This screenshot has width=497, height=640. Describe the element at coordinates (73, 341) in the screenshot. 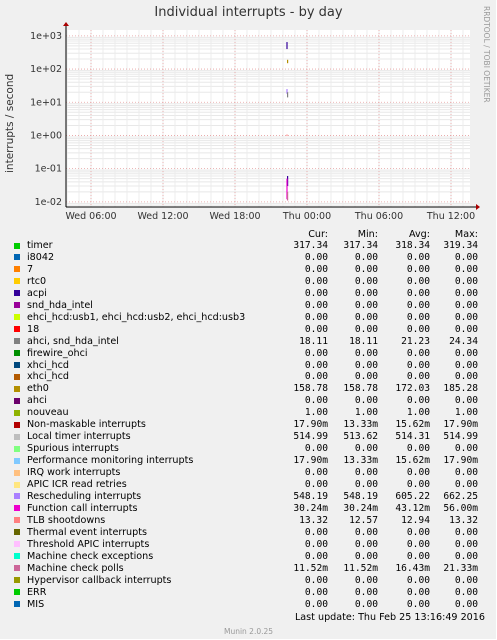

I see `legend-series-name: ahci, snd_hda_intel` at that location.